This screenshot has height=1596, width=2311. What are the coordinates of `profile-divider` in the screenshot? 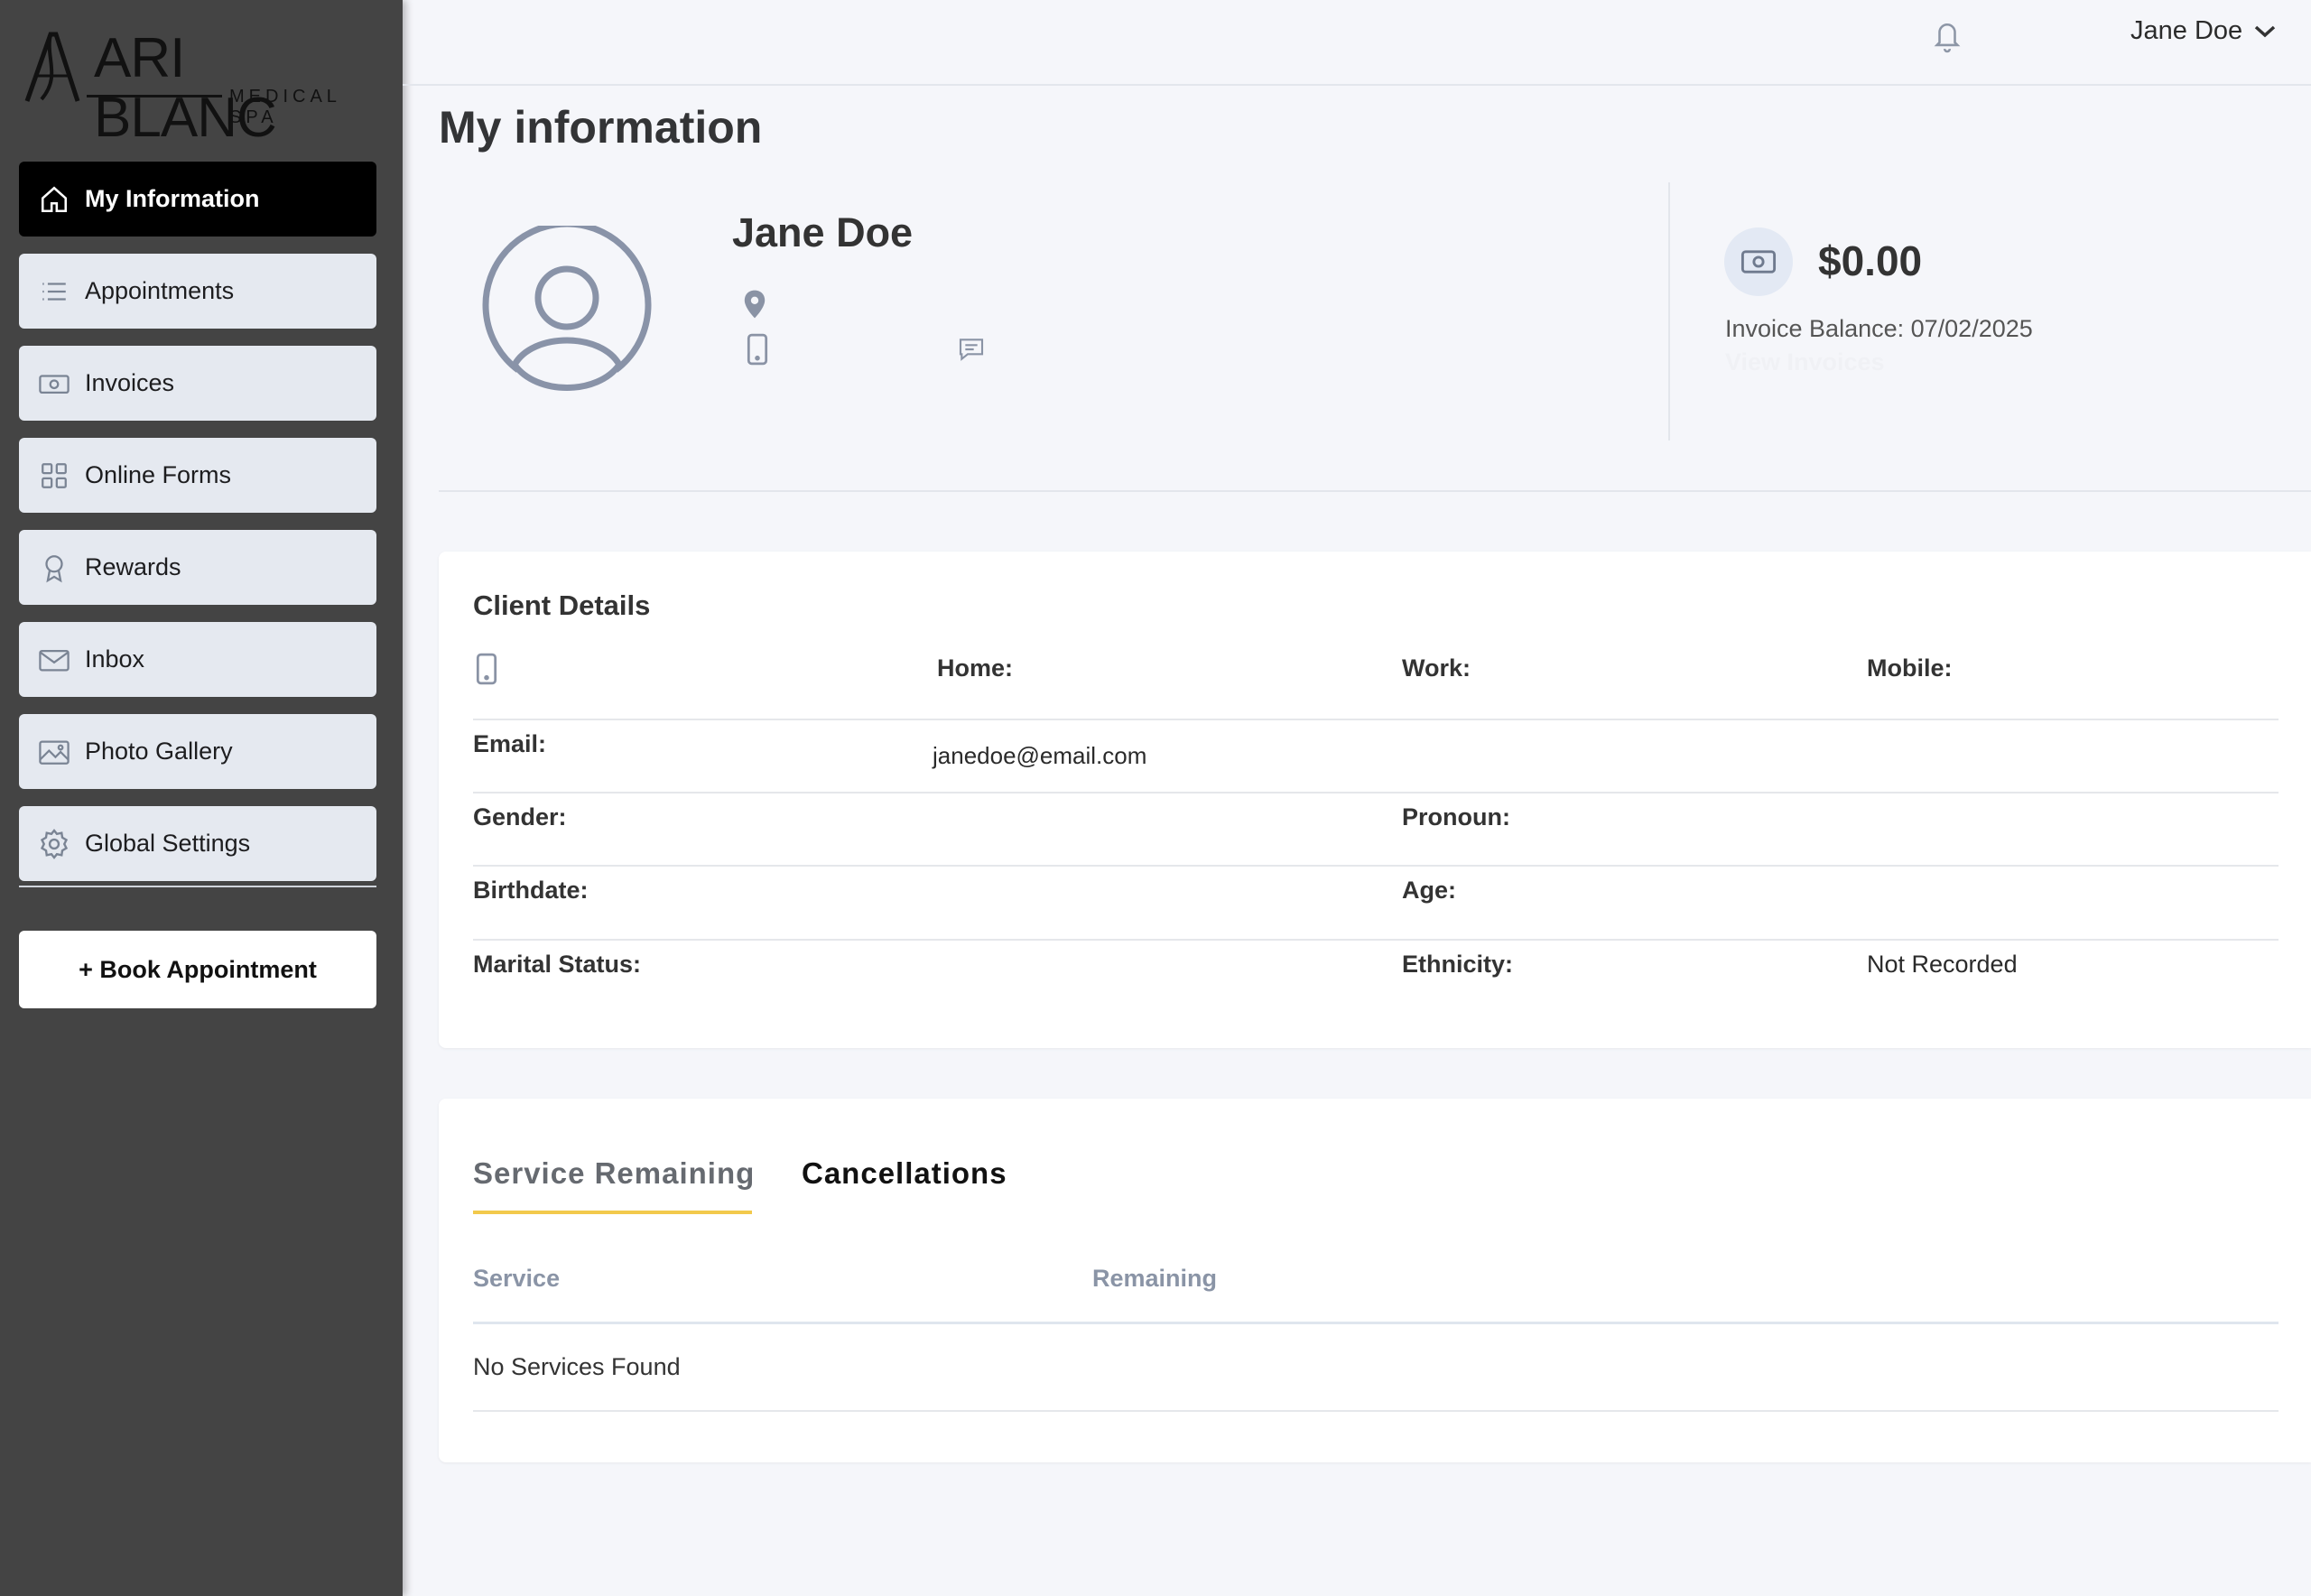 It's located at (1375, 491).